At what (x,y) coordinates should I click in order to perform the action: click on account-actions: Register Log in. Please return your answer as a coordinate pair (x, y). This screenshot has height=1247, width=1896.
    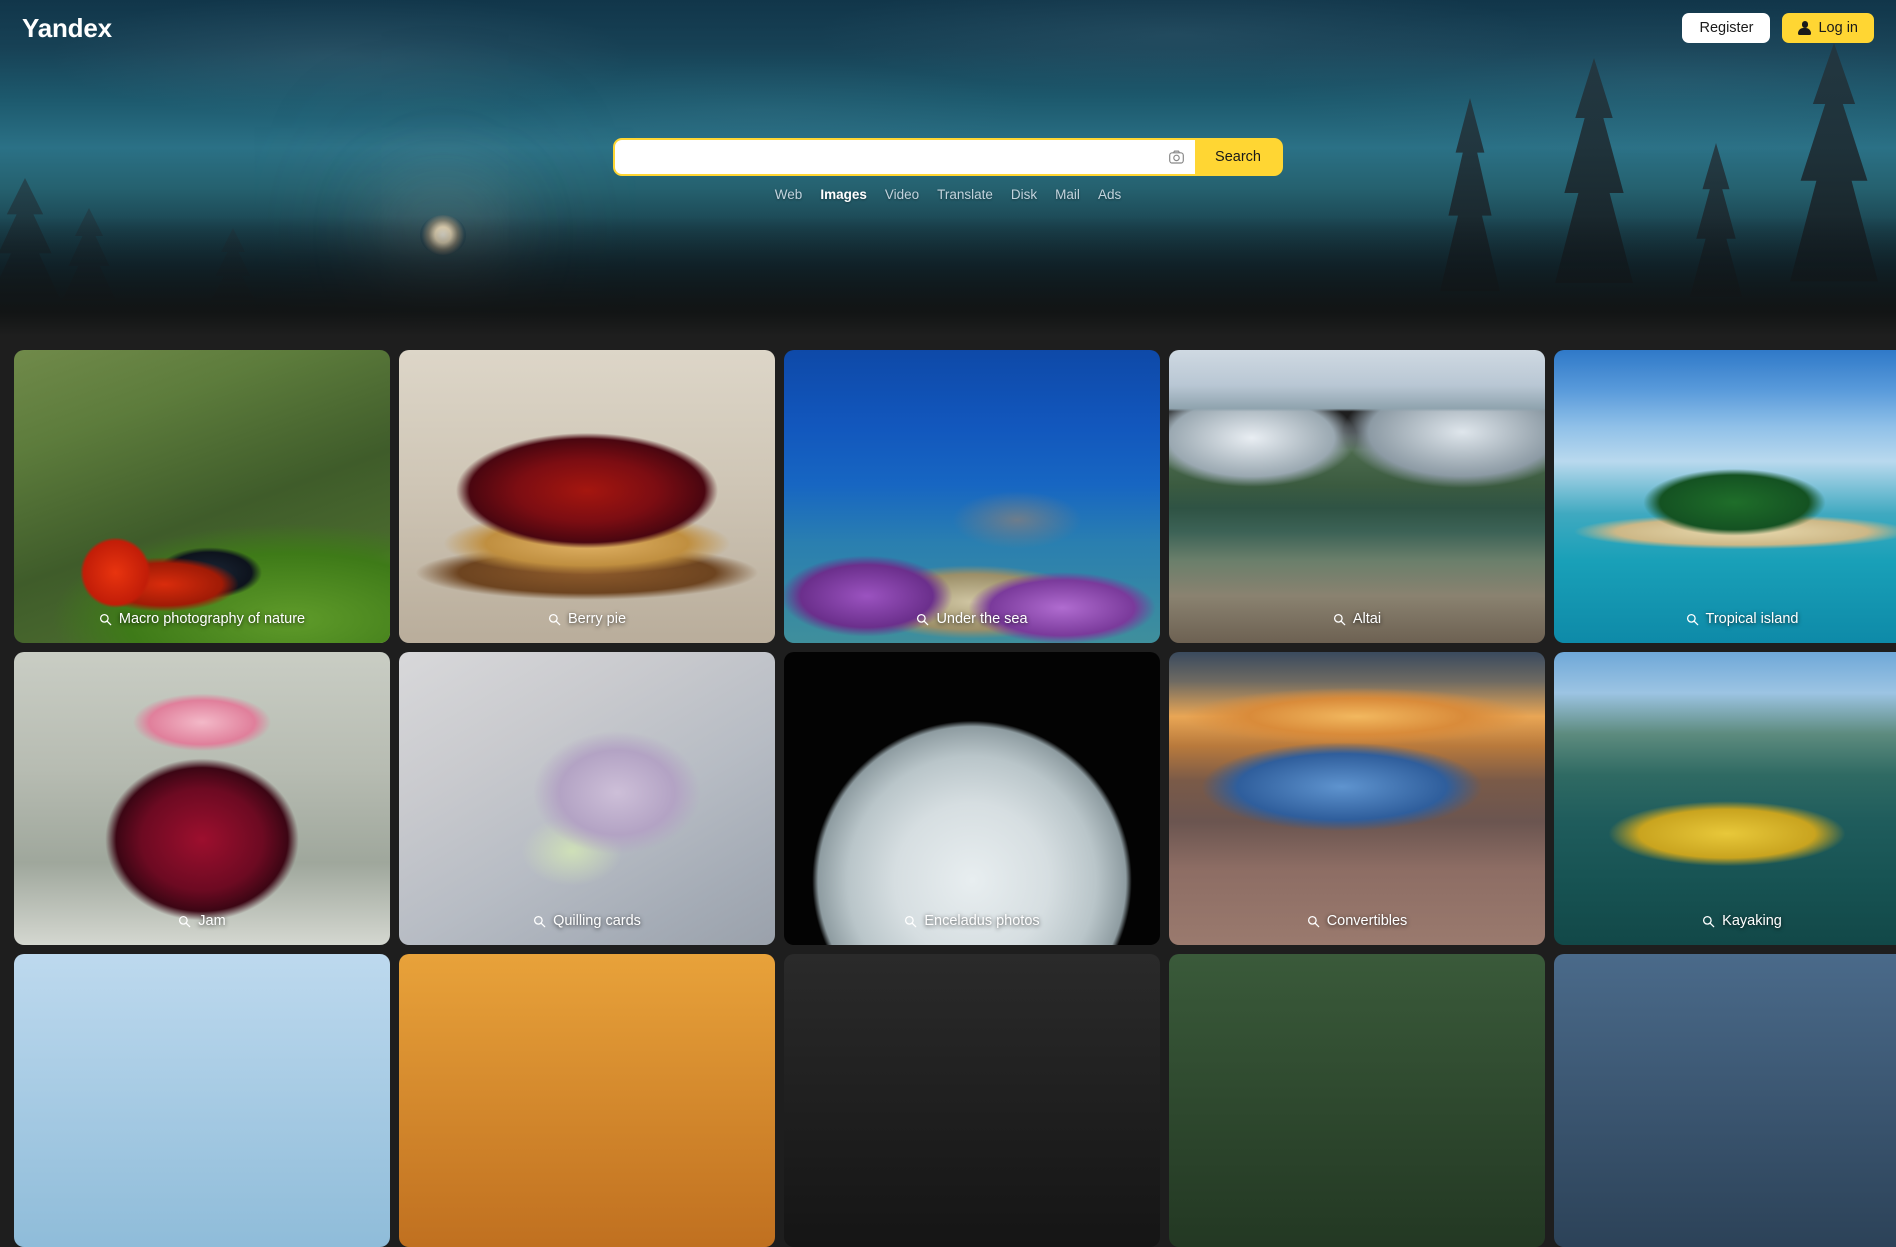
    Looking at the image, I should click on (1778, 28).